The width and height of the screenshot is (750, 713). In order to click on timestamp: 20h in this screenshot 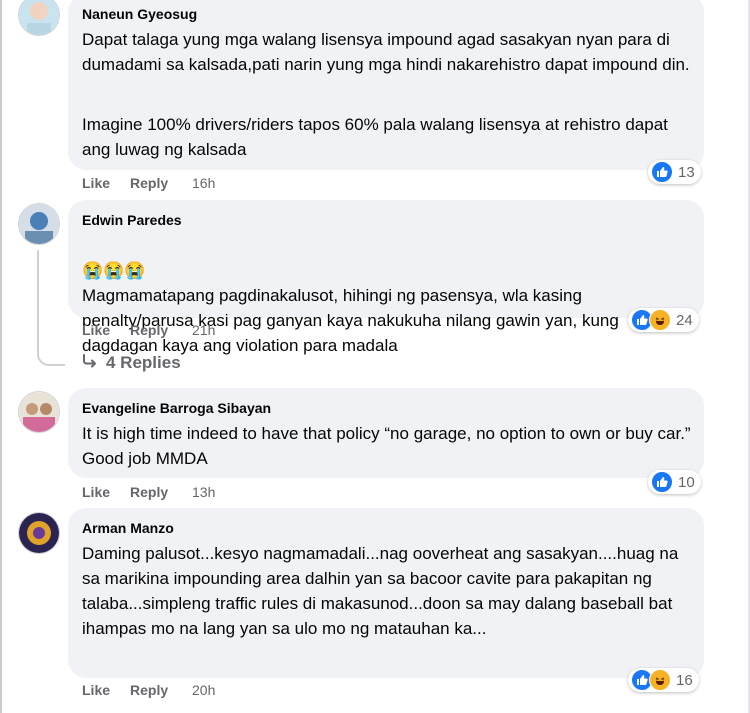, I will do `click(203, 690)`.